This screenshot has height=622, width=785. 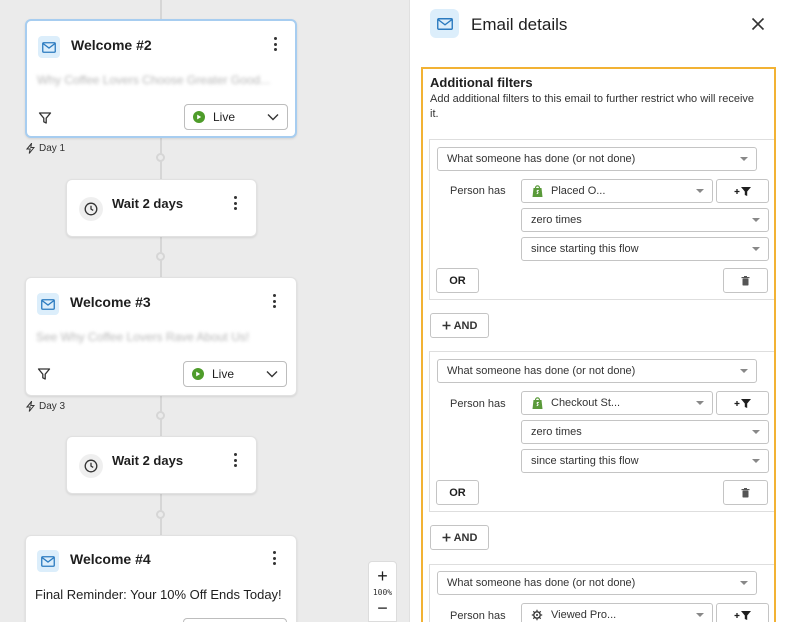 I want to click on panel-header: Email details, so click(x=597, y=25).